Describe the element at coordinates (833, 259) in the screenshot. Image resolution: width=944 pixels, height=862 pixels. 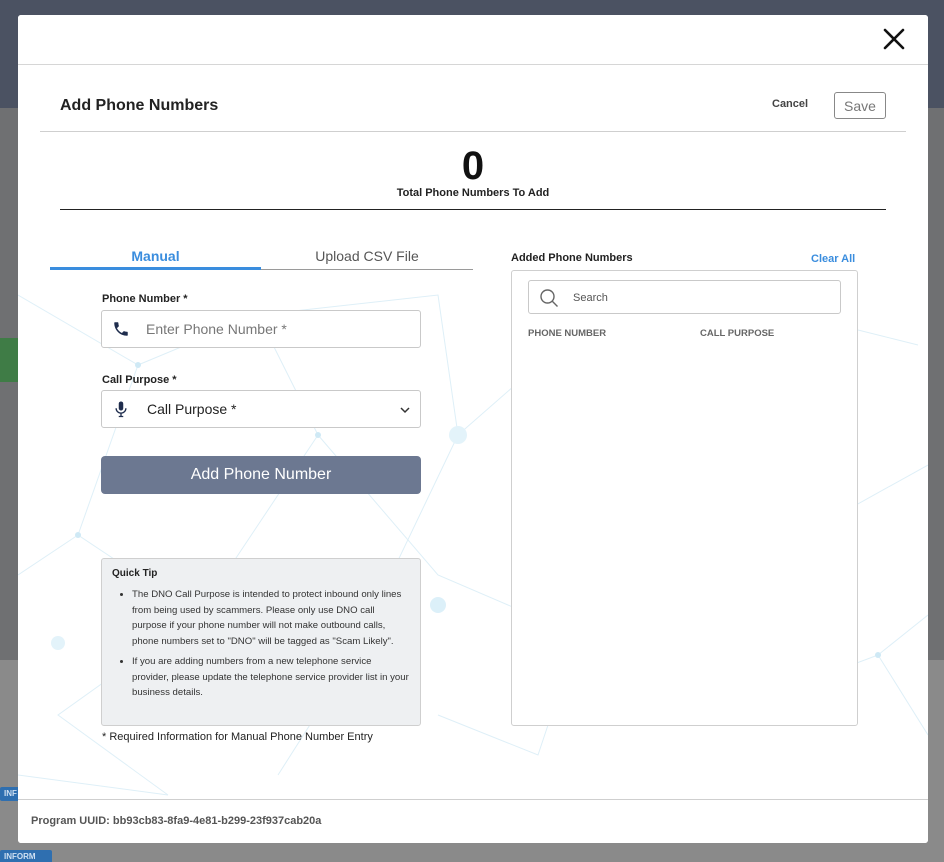
I see `clear-all-button: Clear All` at that location.